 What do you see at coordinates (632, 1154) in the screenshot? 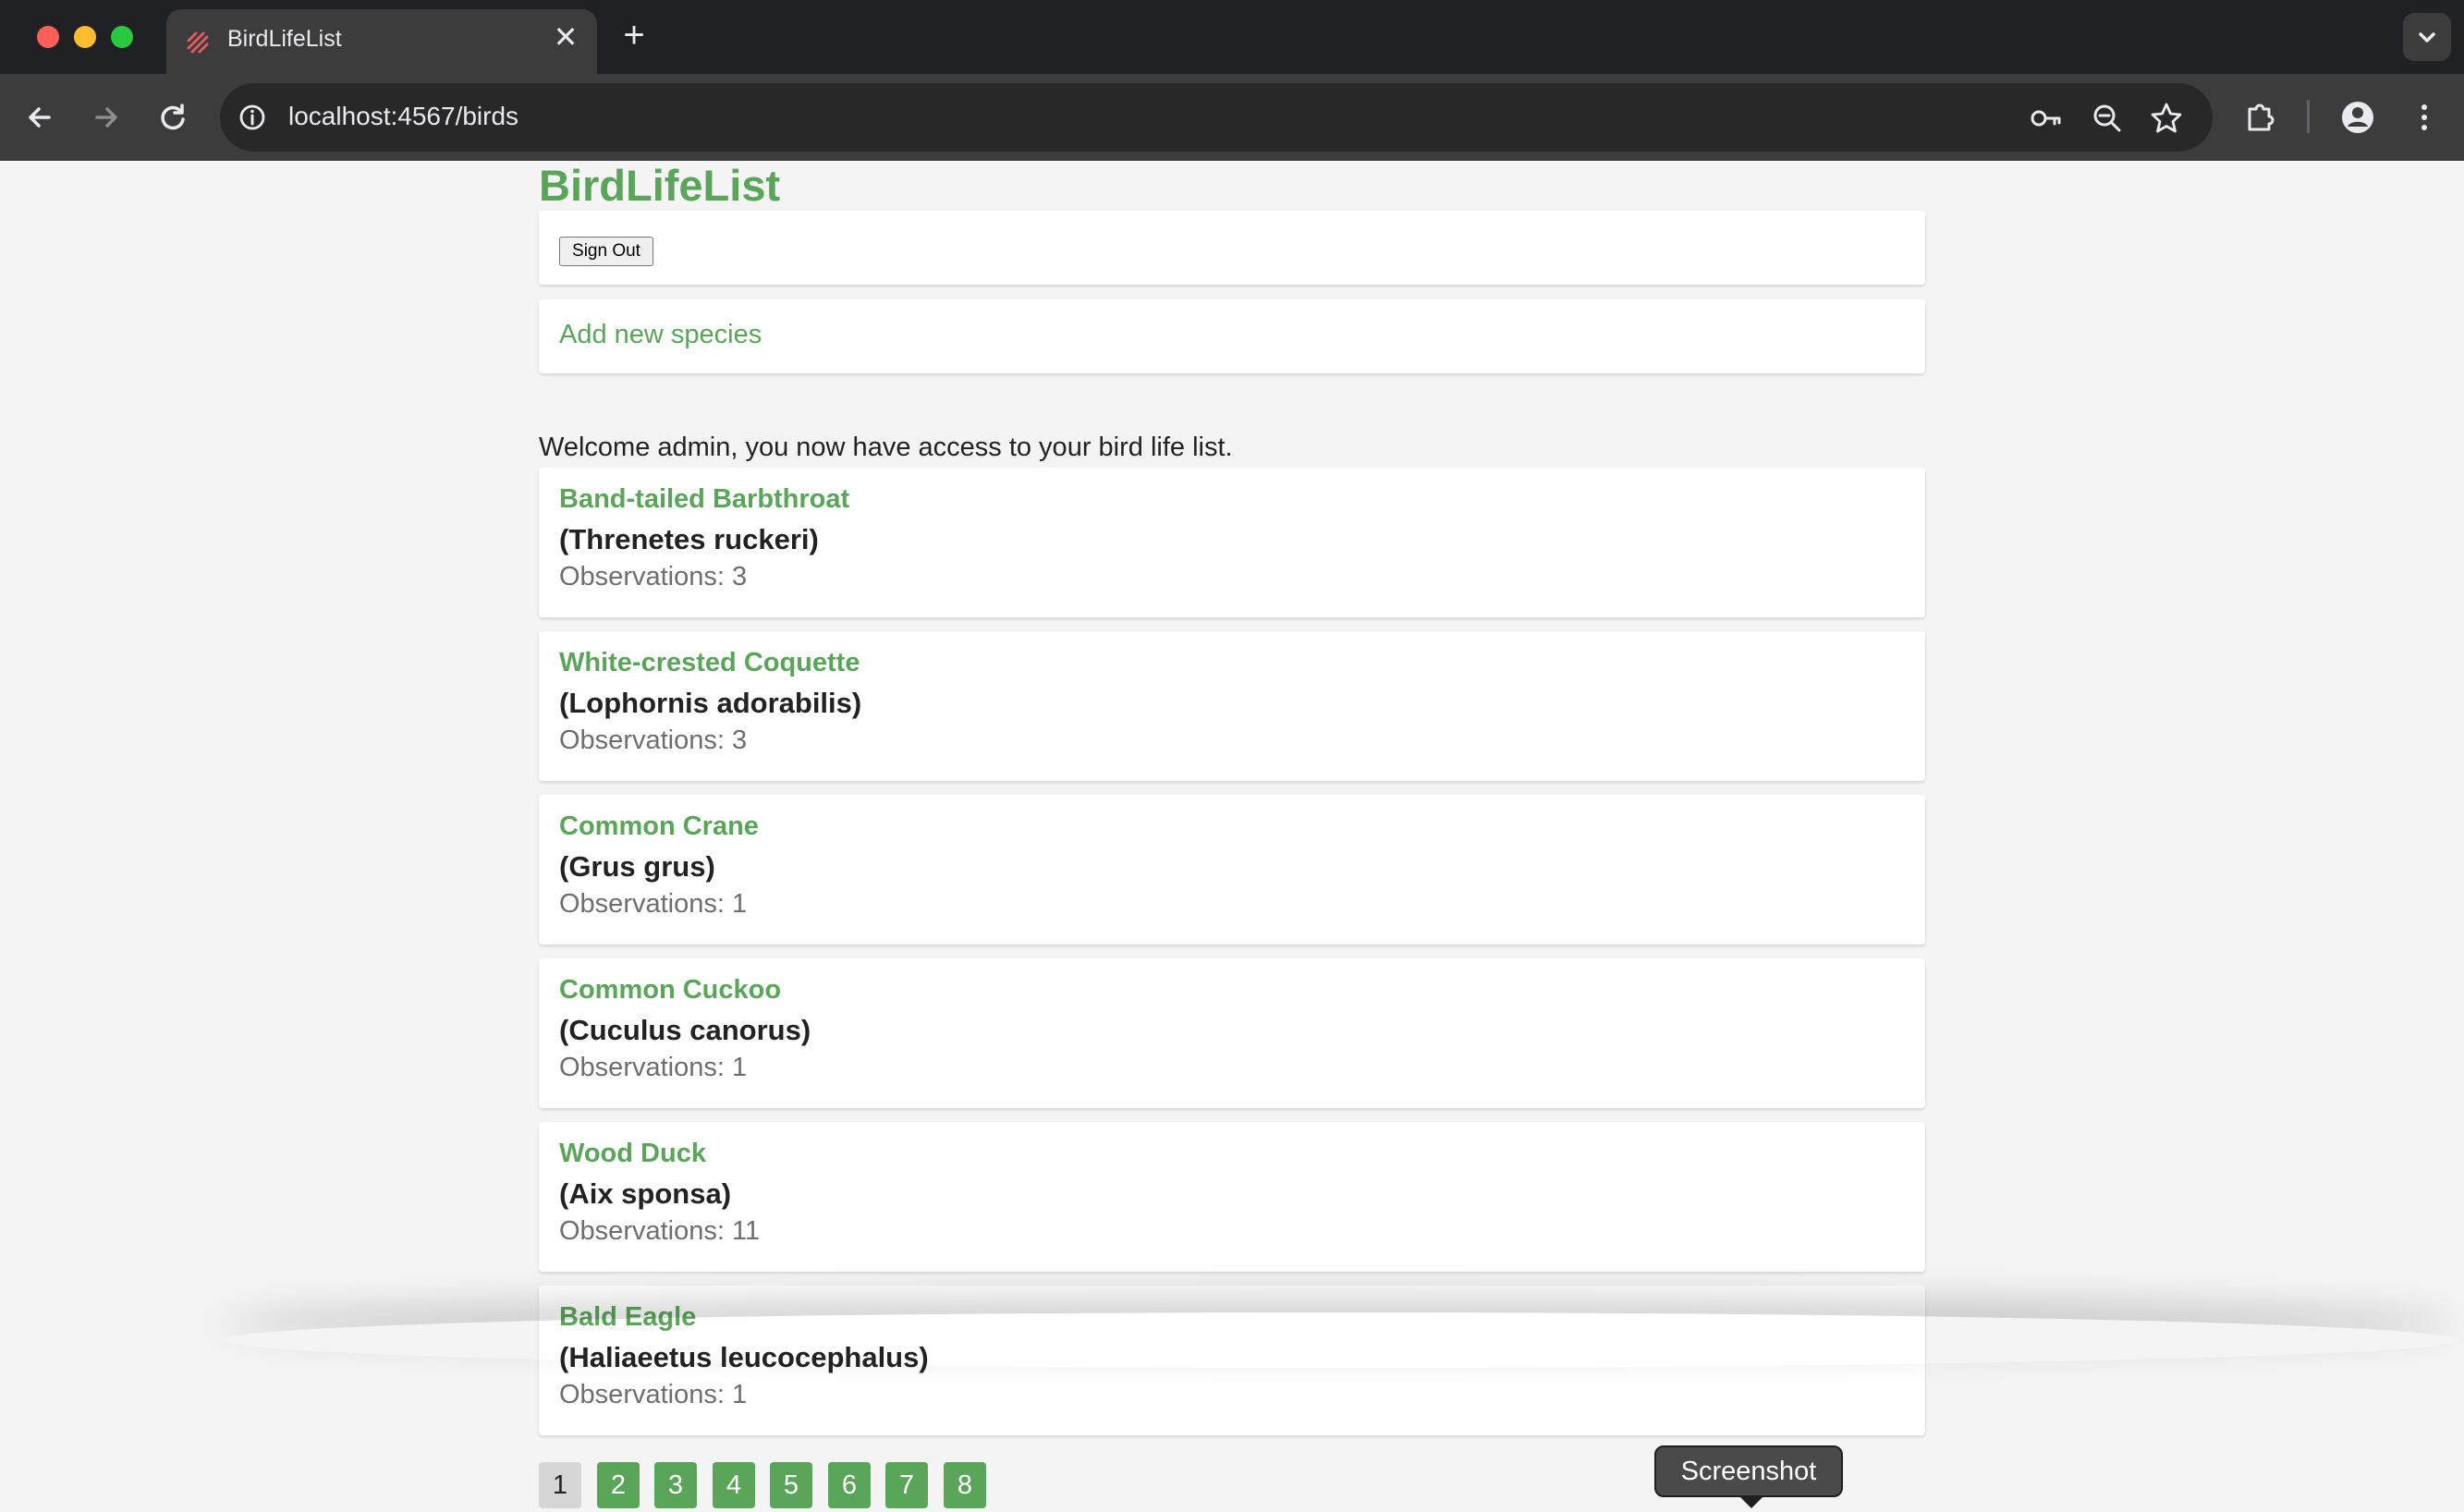
I see `bird-name-link: Wood Duck` at bounding box center [632, 1154].